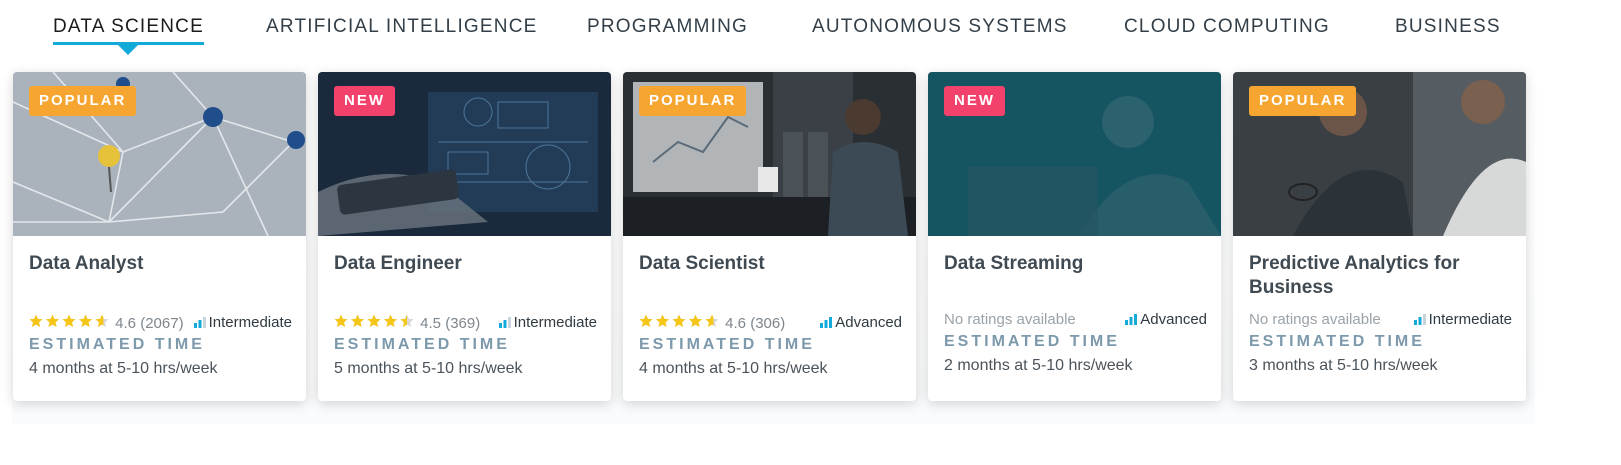 Image resolution: width=1621 pixels, height=465 pixels. I want to click on rating-count: (2067), so click(162, 323).